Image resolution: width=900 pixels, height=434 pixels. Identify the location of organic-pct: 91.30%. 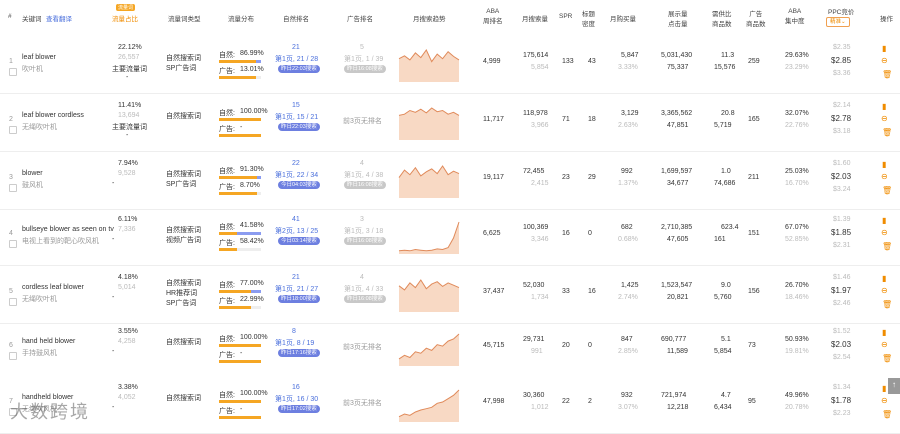
(252, 169).